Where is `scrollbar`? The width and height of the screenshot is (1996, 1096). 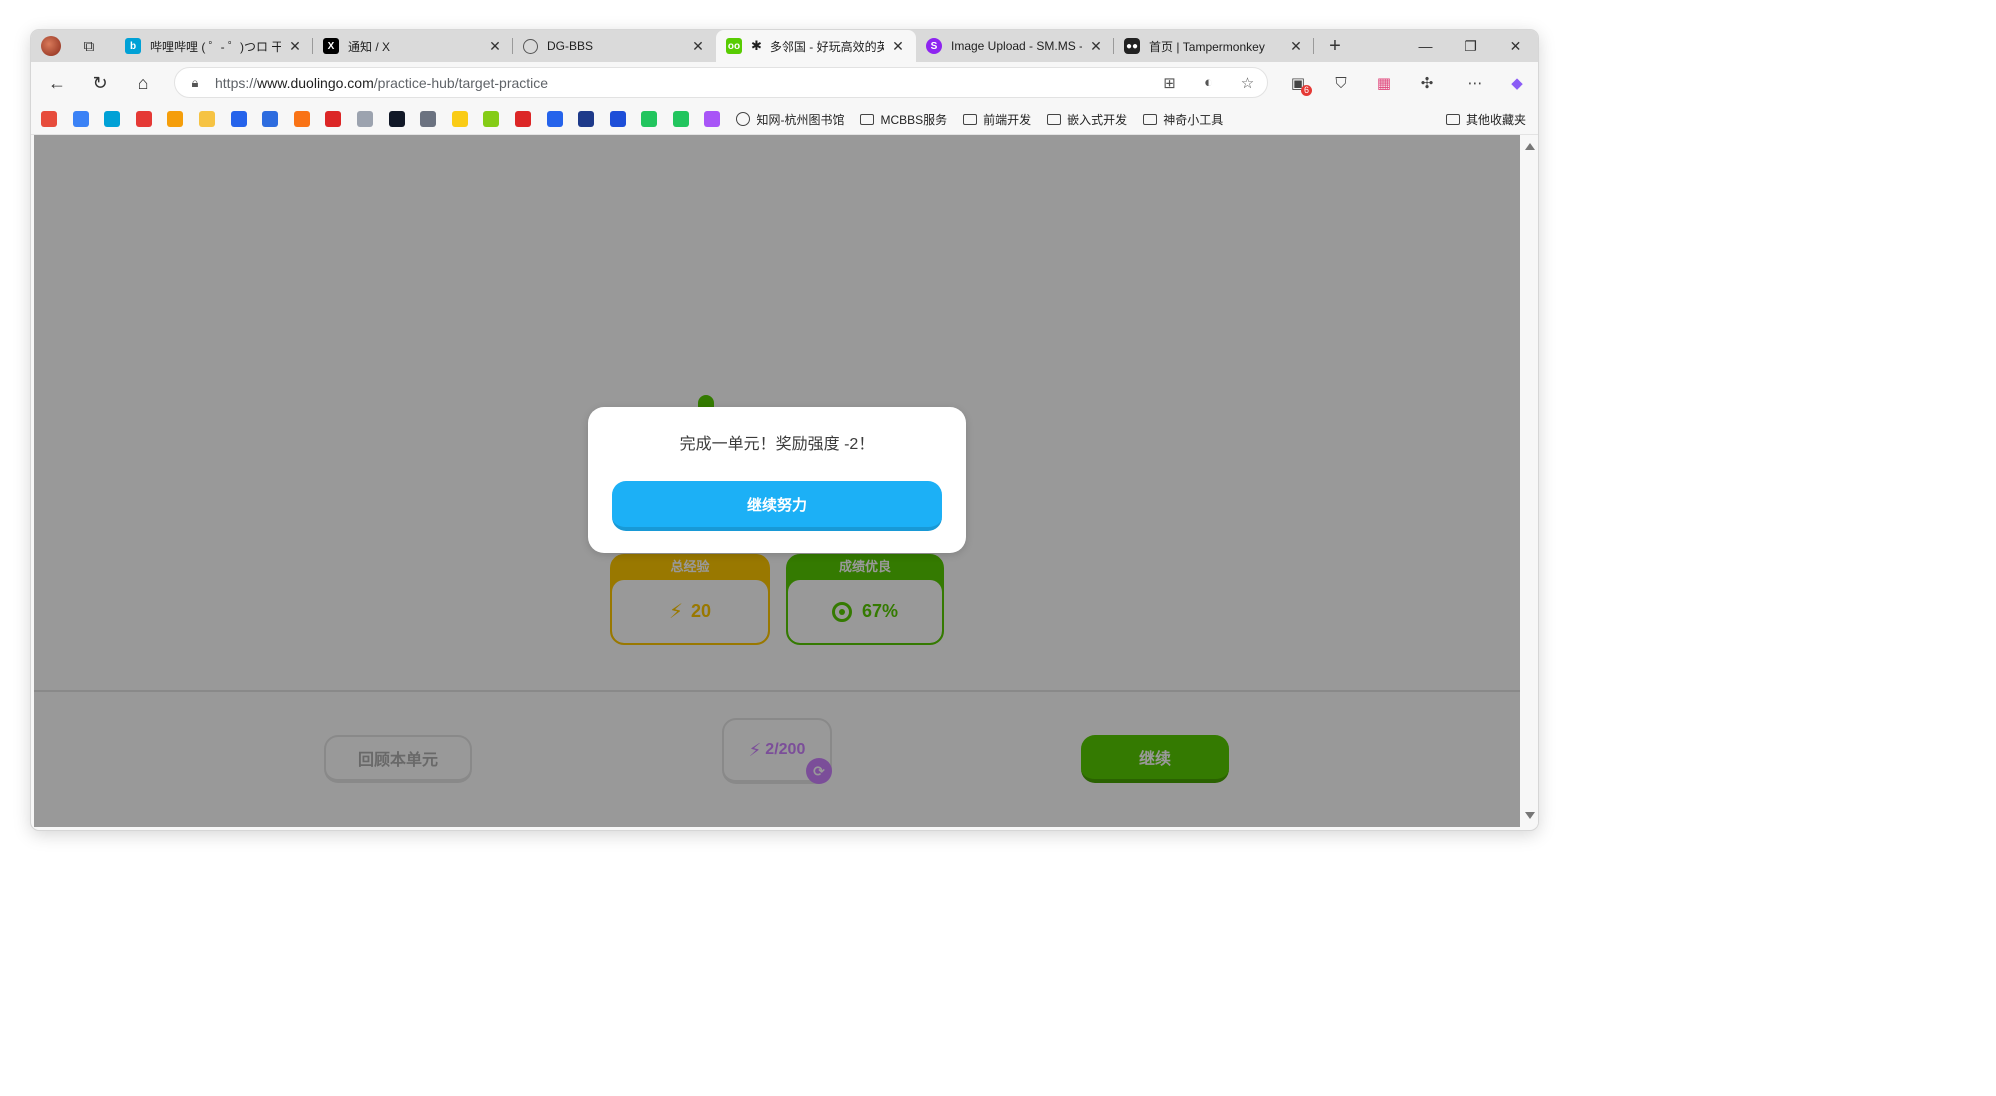
scrollbar is located at coordinates (1530, 481).